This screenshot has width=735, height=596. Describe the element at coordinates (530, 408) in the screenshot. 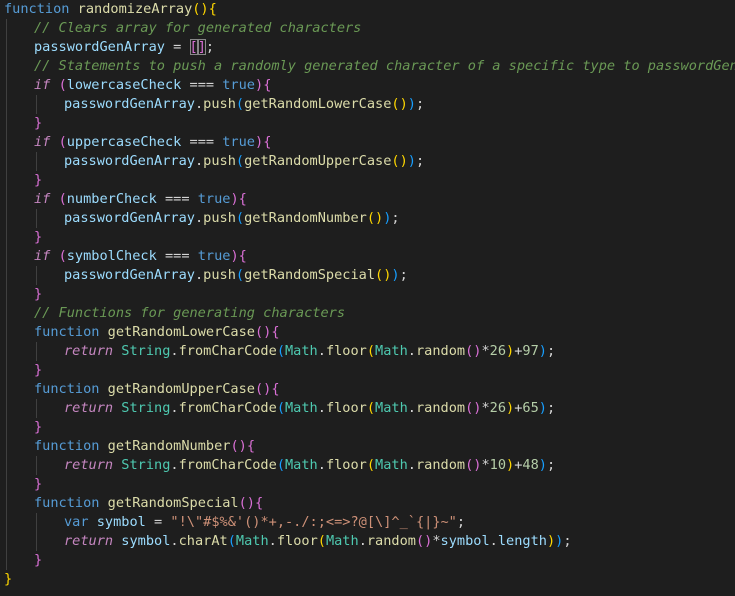

I see `token-number: 65` at that location.